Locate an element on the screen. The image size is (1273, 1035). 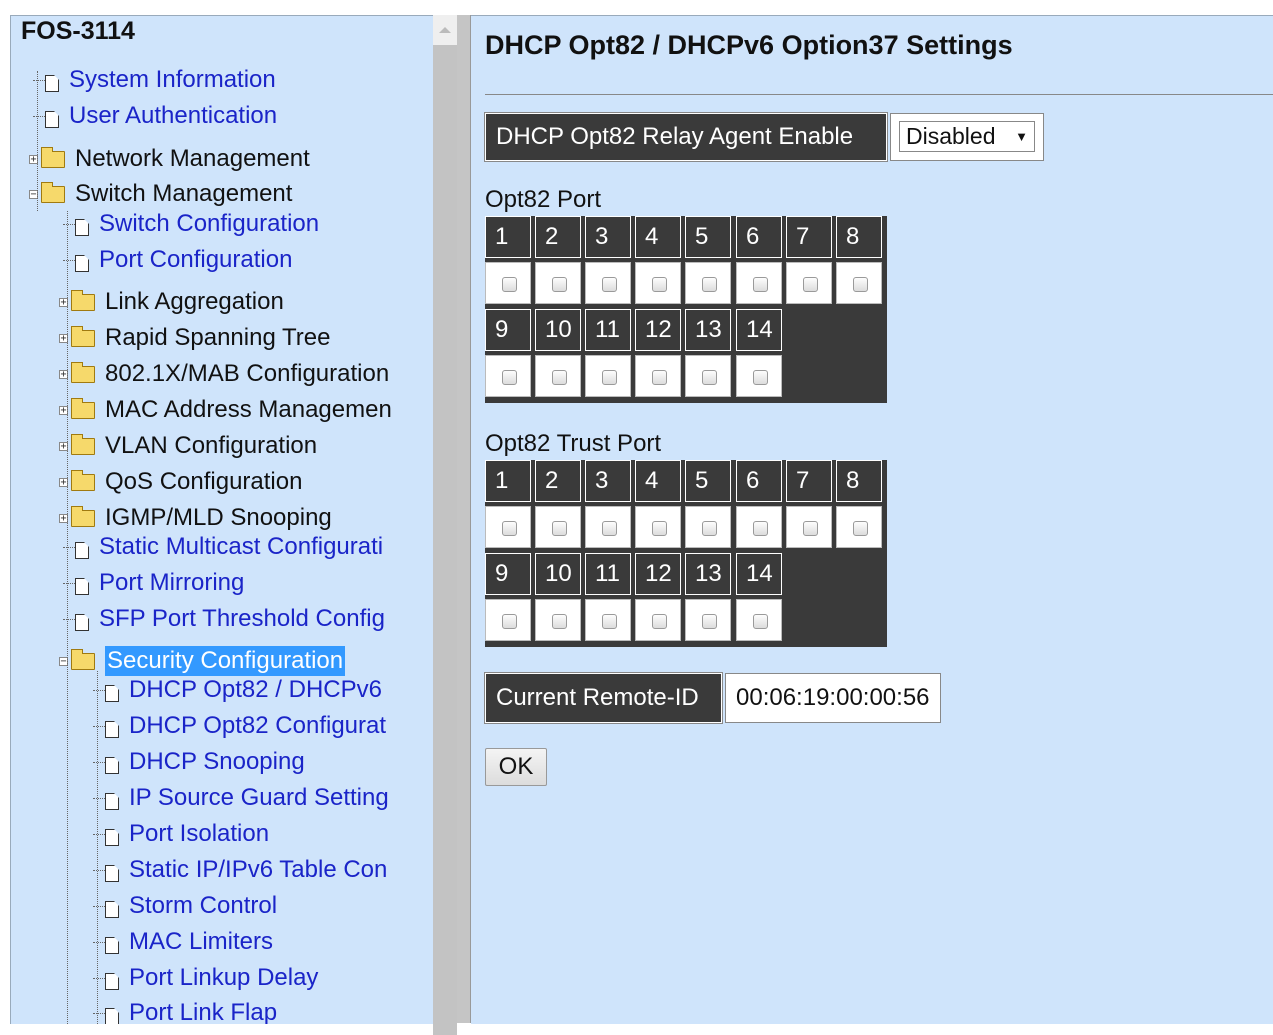
tree-item-static-ip-ipv6-table-con: Static IP/IPv6 Table Con is located at coordinates (240, 870).